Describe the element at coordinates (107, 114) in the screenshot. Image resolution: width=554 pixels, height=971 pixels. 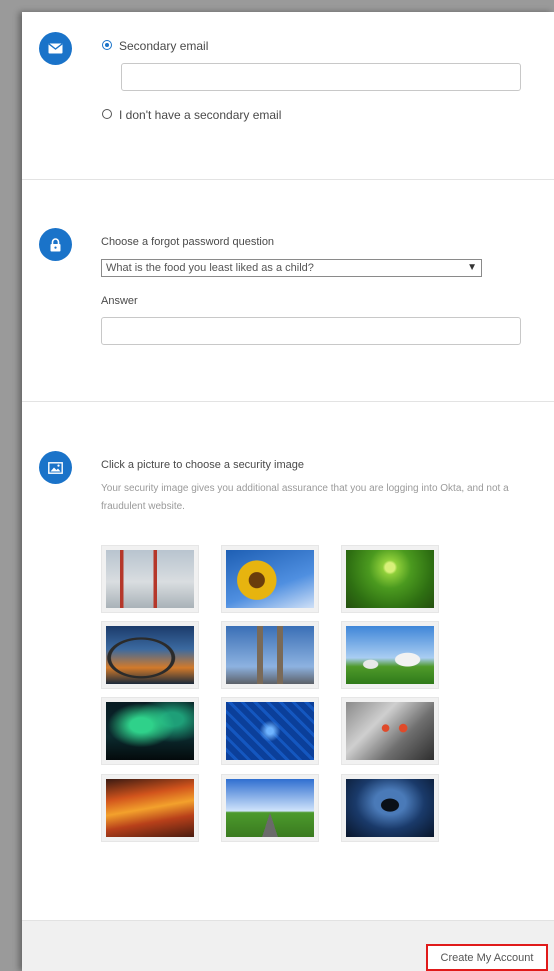
I see `no-secondary-email-radio` at that location.